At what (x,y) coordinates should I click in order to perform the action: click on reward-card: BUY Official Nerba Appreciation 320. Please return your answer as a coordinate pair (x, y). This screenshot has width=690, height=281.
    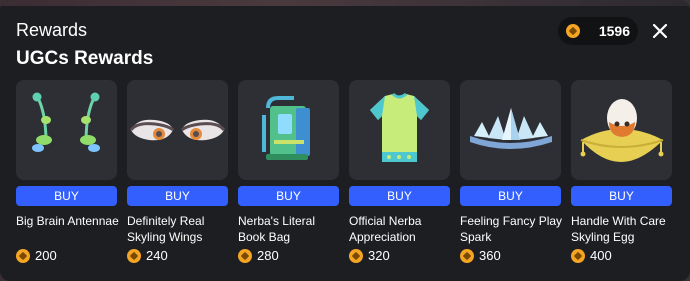
    Looking at the image, I should click on (399, 175).